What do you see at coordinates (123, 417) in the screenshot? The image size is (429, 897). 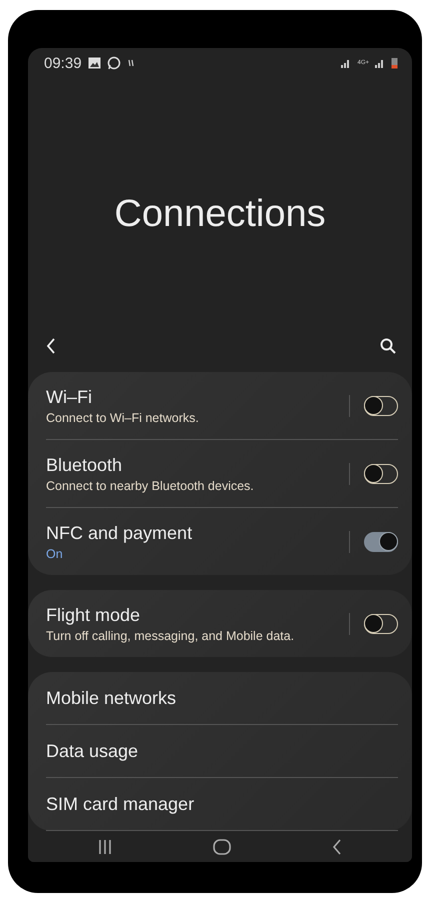 I see `setting-description: Connect to Wi–Fi networks.` at bounding box center [123, 417].